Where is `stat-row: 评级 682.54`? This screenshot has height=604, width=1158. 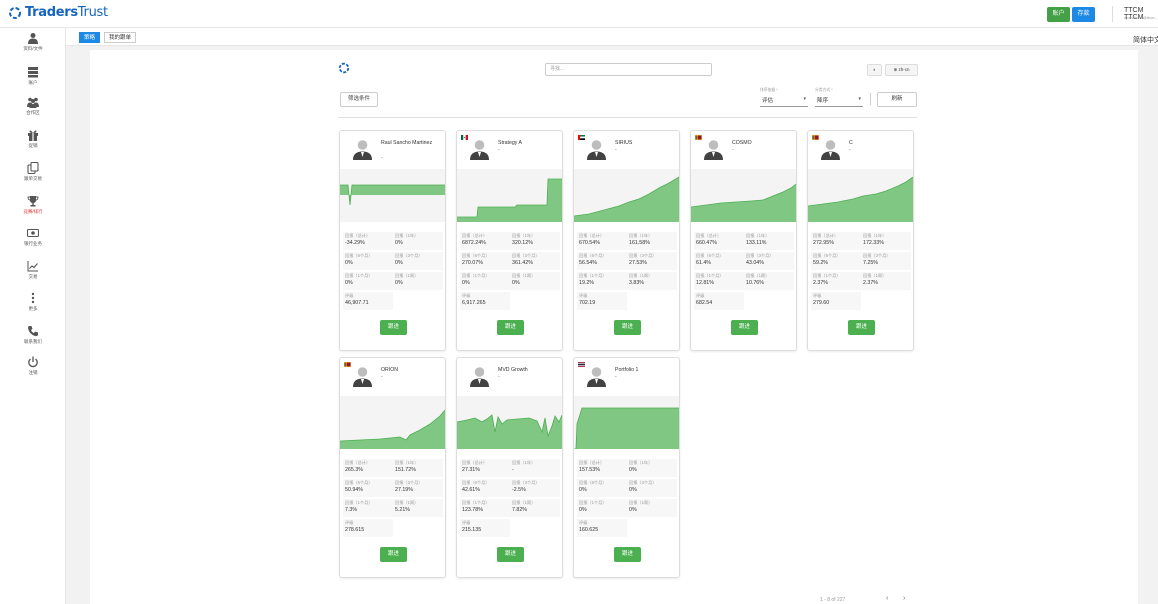
stat-row: 评级 682.54 is located at coordinates (719, 301).